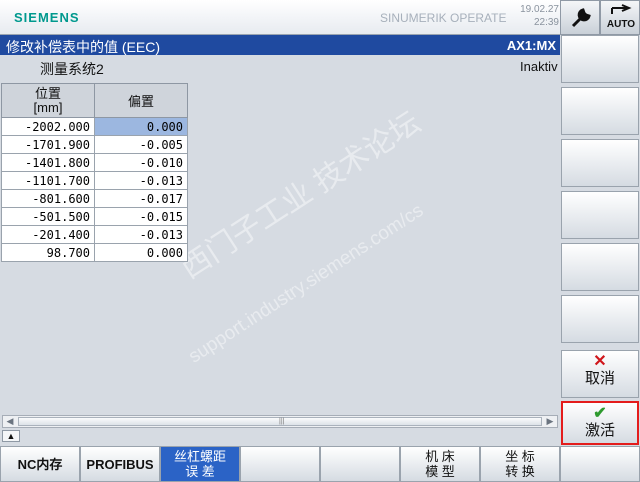 The image size is (640, 482). What do you see at coordinates (443, 18) in the screenshot?
I see `product-name: SINUMERIK OPERATE` at bounding box center [443, 18].